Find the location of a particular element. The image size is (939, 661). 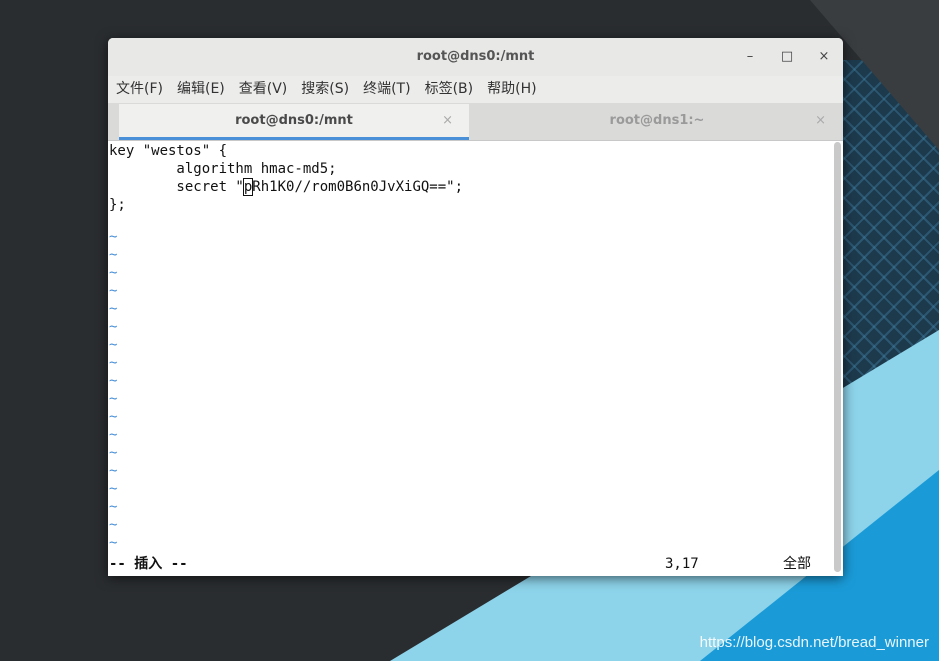

status-mode: -- 插入 -- is located at coordinates (148, 564).